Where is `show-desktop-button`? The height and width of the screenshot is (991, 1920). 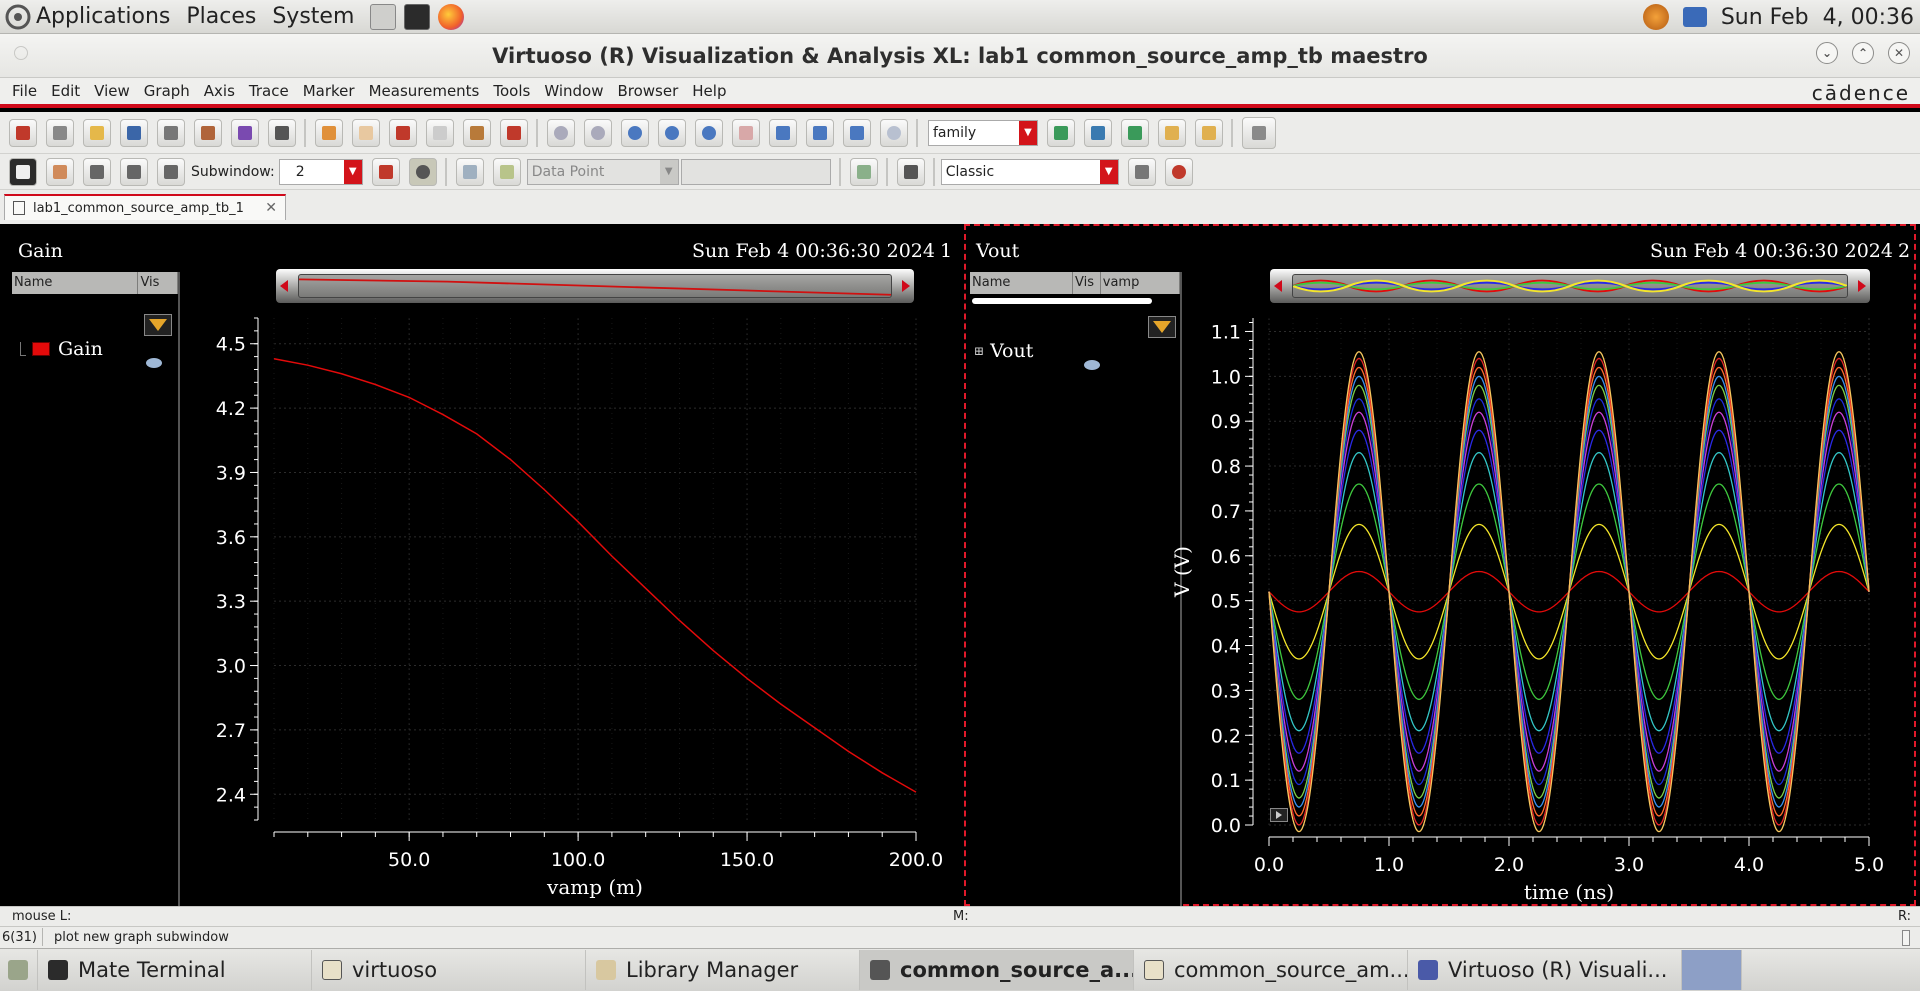
show-desktop-button is located at coordinates (19, 970).